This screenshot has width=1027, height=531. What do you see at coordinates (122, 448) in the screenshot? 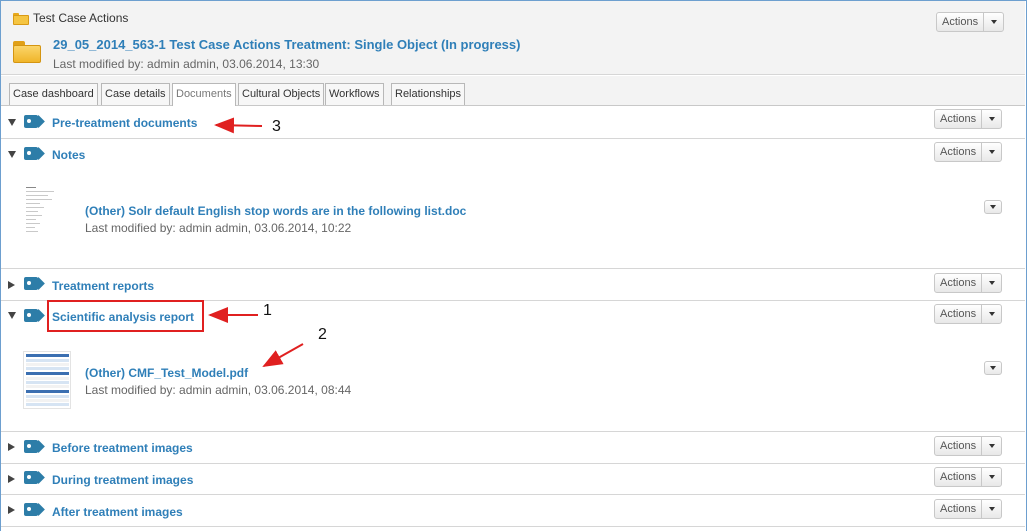
I see `section-title: Before treatment images` at bounding box center [122, 448].